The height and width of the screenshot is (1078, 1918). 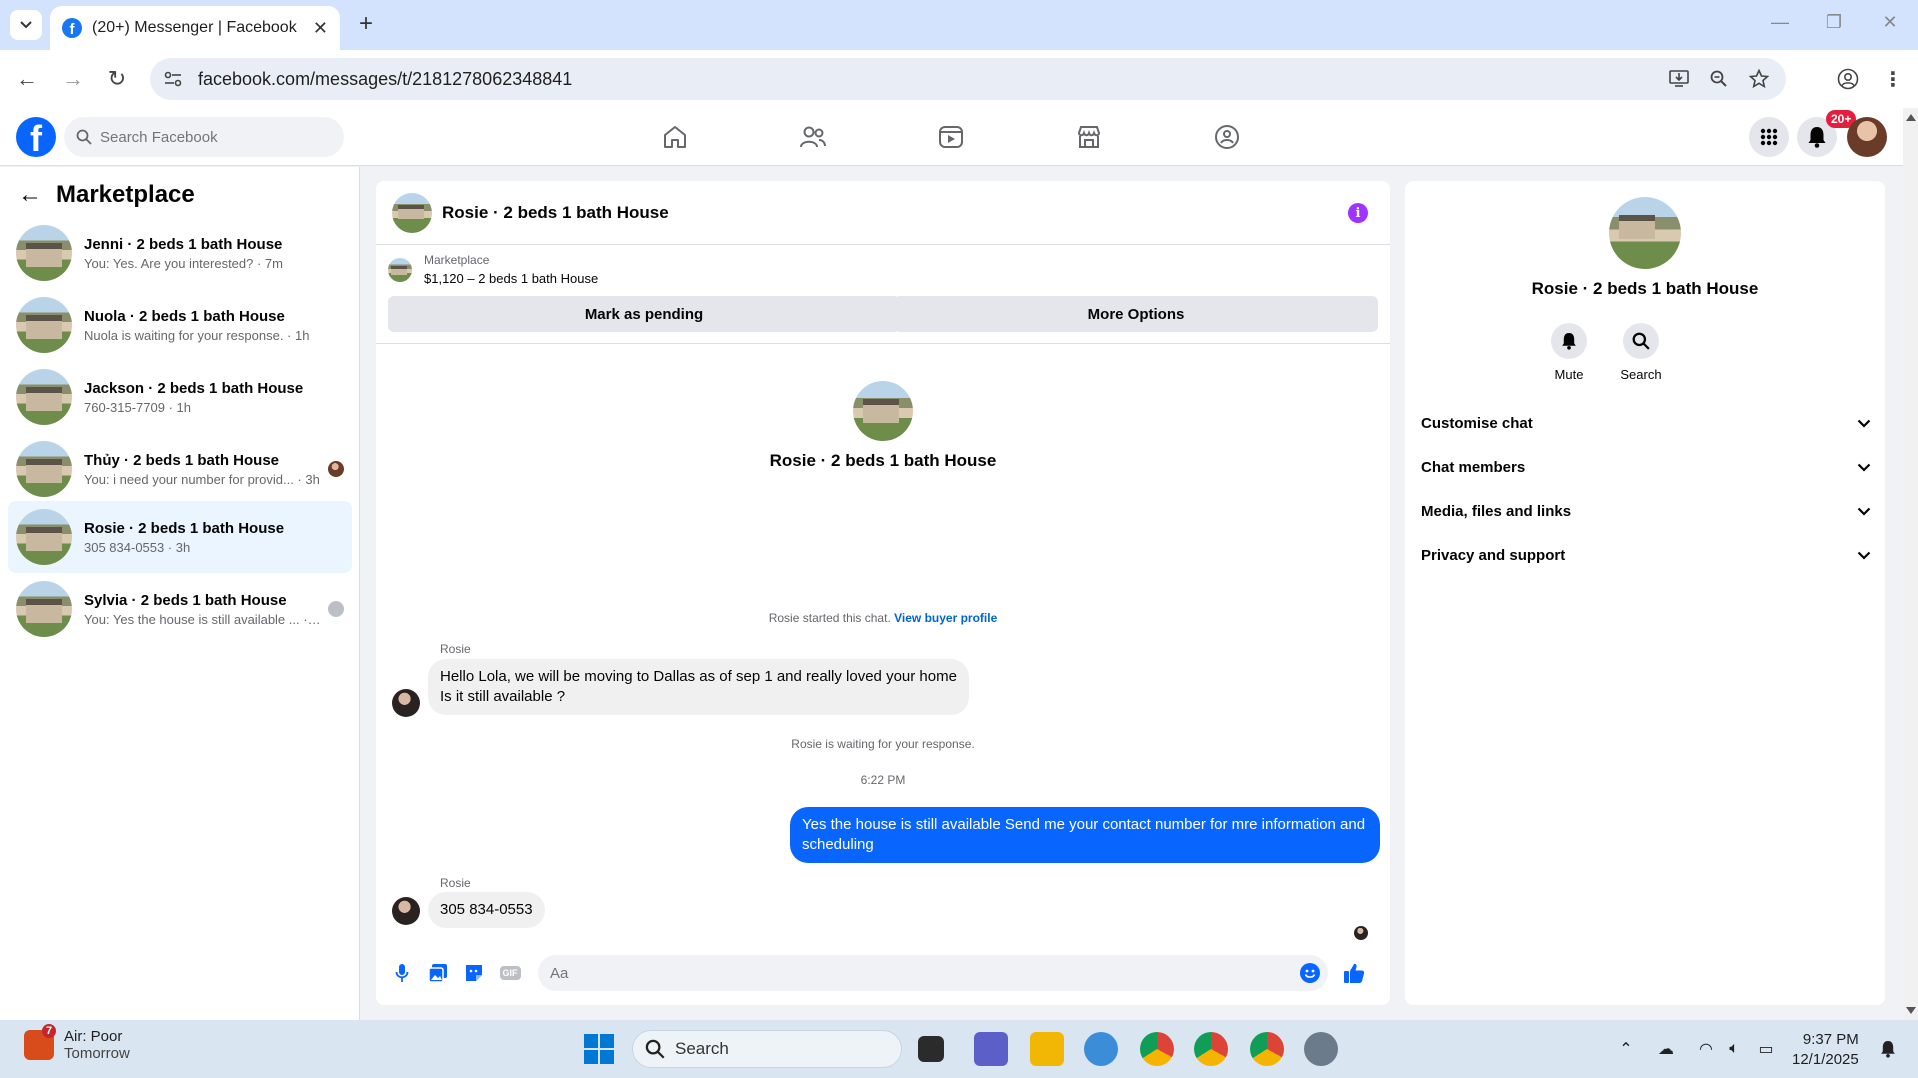 What do you see at coordinates (1766, 1049) in the screenshot?
I see `battery-icon: ▭` at bounding box center [1766, 1049].